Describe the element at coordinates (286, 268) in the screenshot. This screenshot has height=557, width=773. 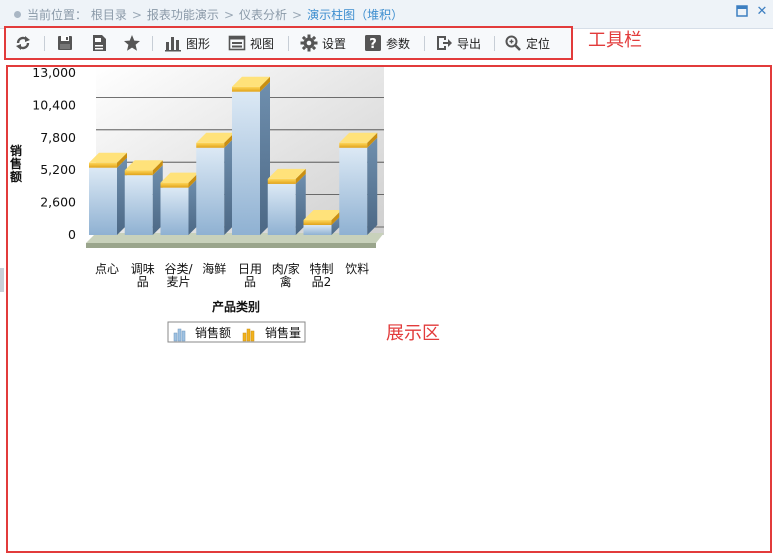
I see `x-tick-label: 肉/家` at that location.